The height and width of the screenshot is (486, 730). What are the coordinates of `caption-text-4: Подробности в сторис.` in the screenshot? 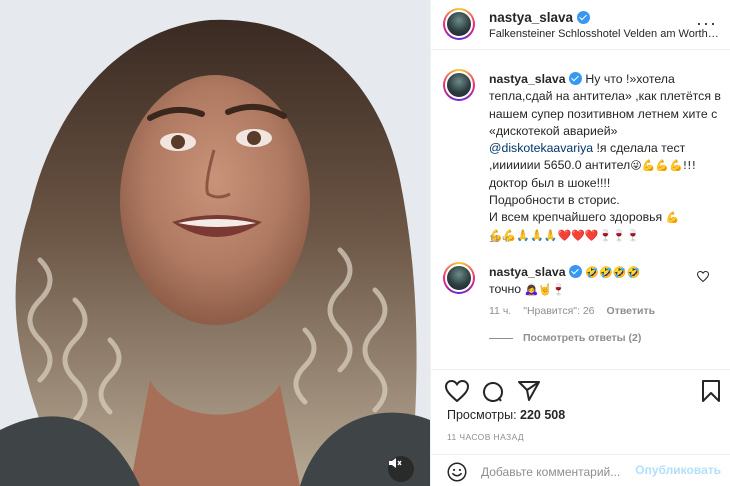 It's located at (554, 200).